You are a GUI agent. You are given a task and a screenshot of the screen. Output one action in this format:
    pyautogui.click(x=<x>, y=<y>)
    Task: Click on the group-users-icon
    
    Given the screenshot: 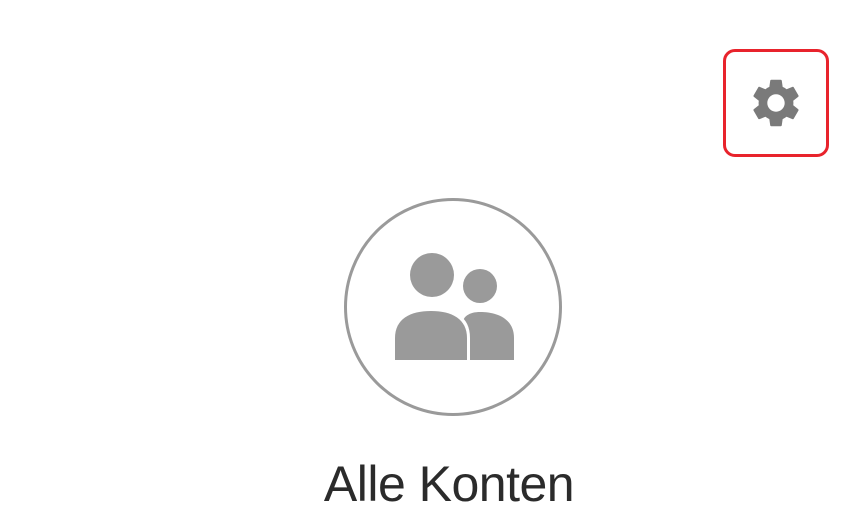 What is the action you would take?
    pyautogui.click(x=452, y=308)
    